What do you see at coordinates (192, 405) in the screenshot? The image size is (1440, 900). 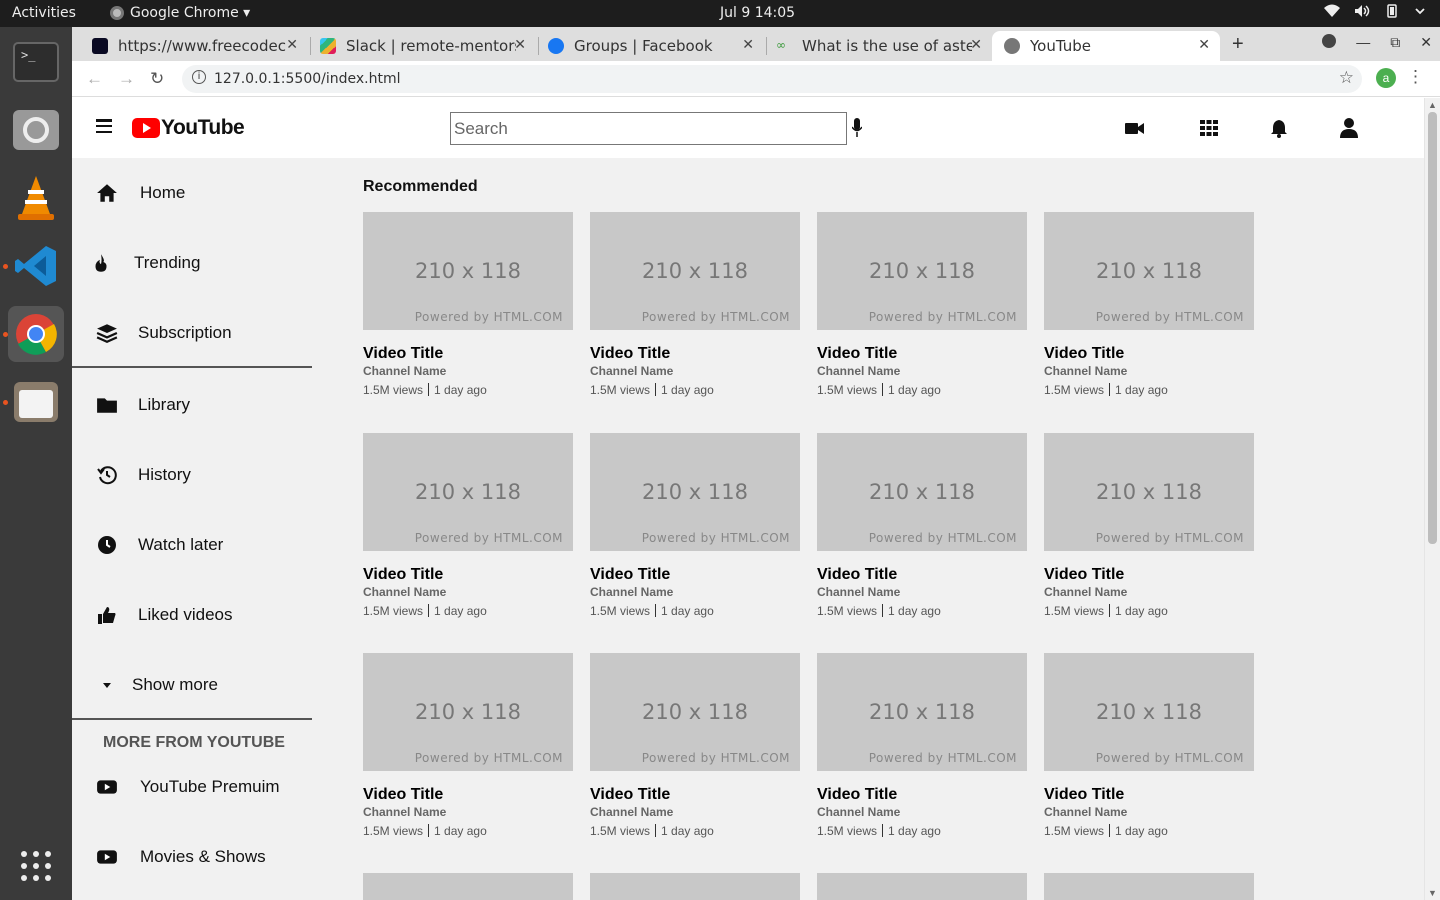 I see `sidebar-item-library: Library` at bounding box center [192, 405].